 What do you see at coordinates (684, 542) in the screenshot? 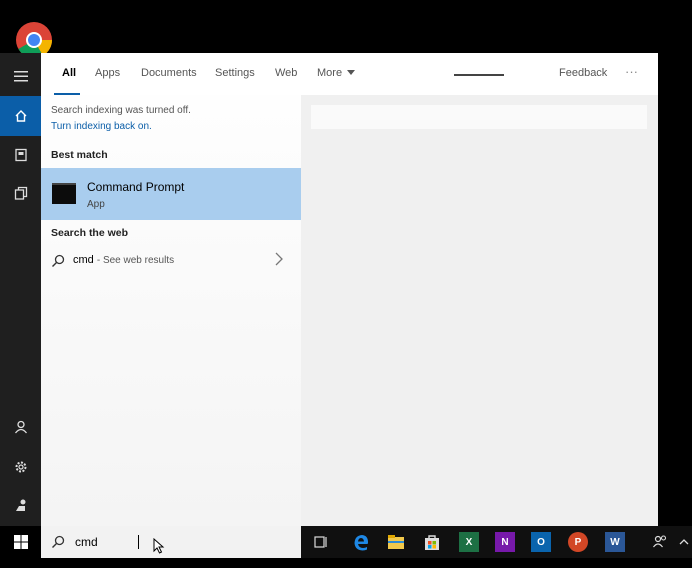
I see `show-hidden-icons-button` at bounding box center [684, 542].